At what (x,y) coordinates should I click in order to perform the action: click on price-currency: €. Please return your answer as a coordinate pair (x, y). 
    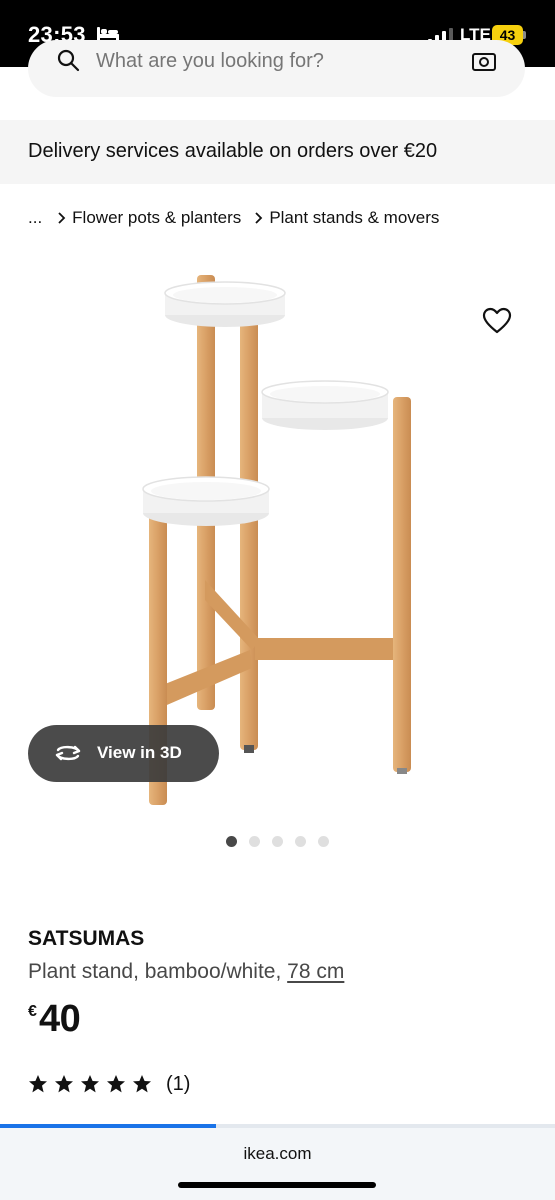
    Looking at the image, I should click on (32, 1011).